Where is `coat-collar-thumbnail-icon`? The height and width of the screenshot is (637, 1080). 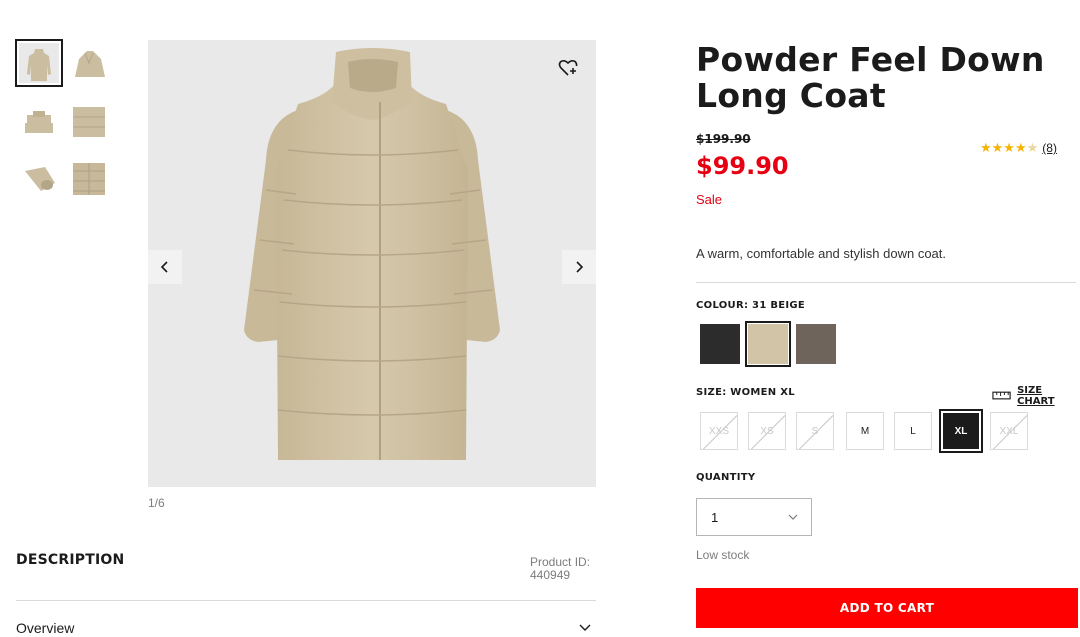 coat-collar-thumbnail-icon is located at coordinates (89, 63).